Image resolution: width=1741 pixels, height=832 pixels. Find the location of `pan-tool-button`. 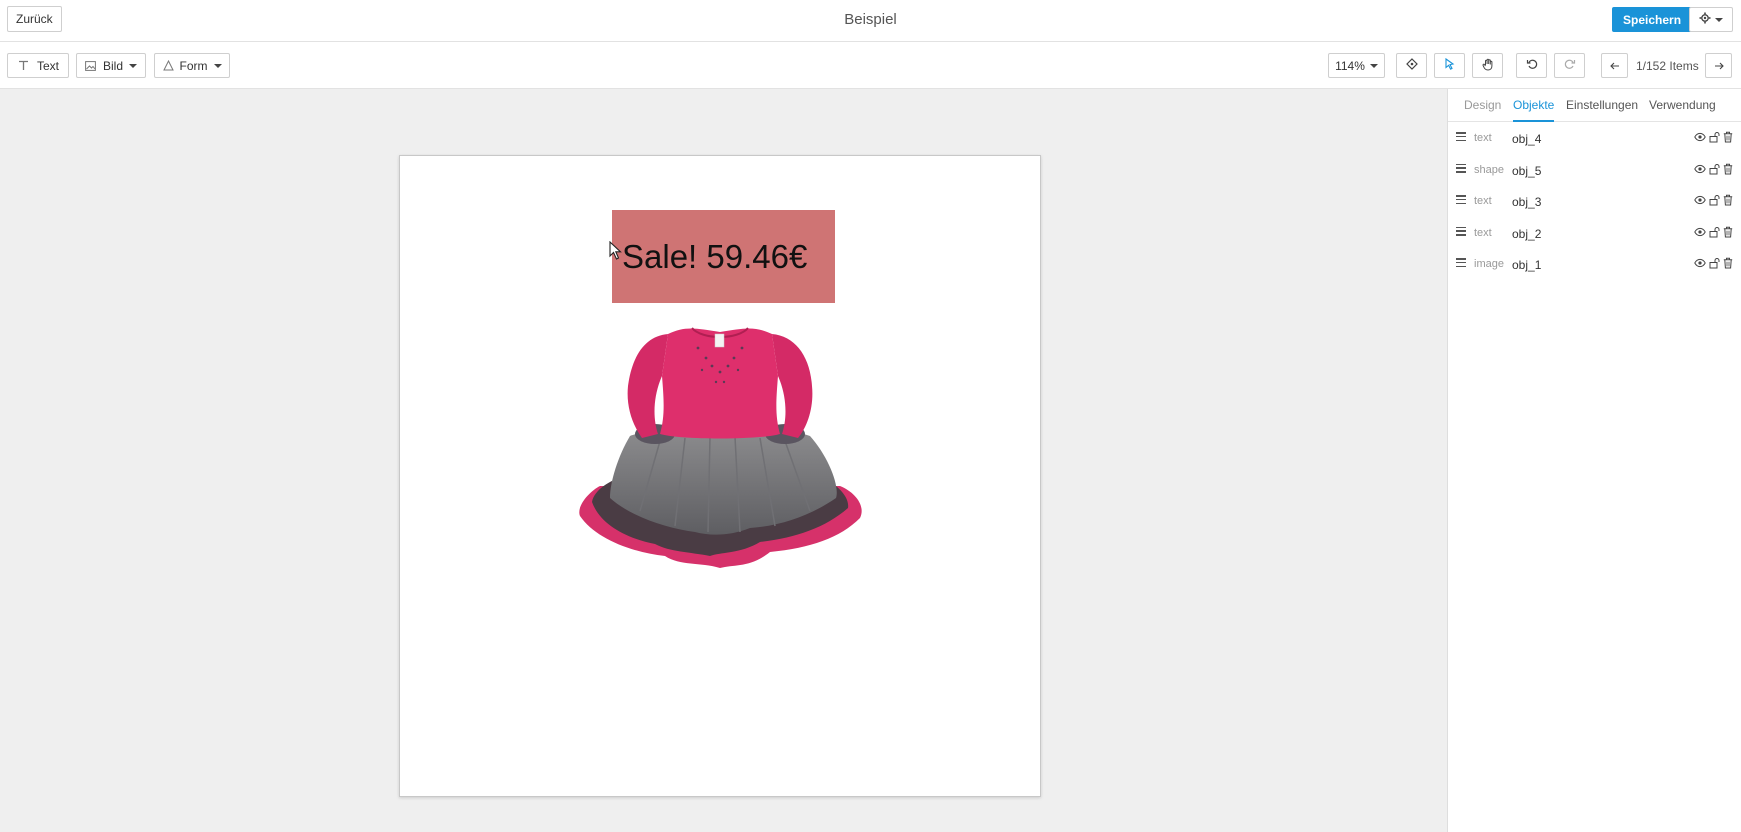

pan-tool-button is located at coordinates (1487, 65).